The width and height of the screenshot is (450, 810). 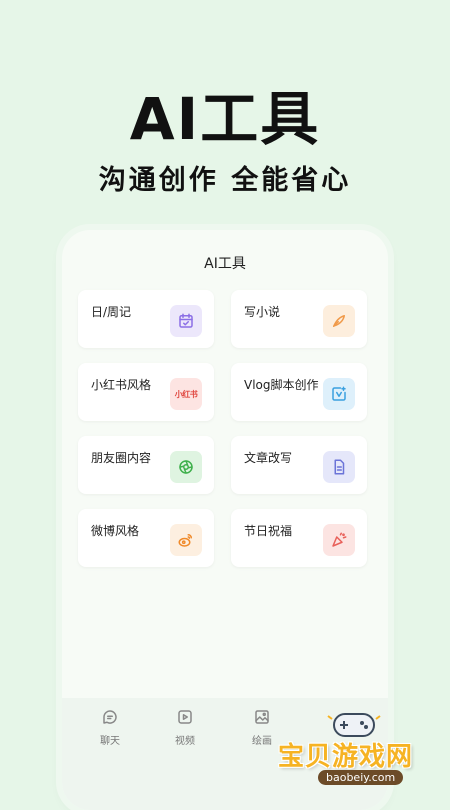 What do you see at coordinates (225, 180) in the screenshot?
I see `hero-subtitle: 沟通创作 全能省心` at bounding box center [225, 180].